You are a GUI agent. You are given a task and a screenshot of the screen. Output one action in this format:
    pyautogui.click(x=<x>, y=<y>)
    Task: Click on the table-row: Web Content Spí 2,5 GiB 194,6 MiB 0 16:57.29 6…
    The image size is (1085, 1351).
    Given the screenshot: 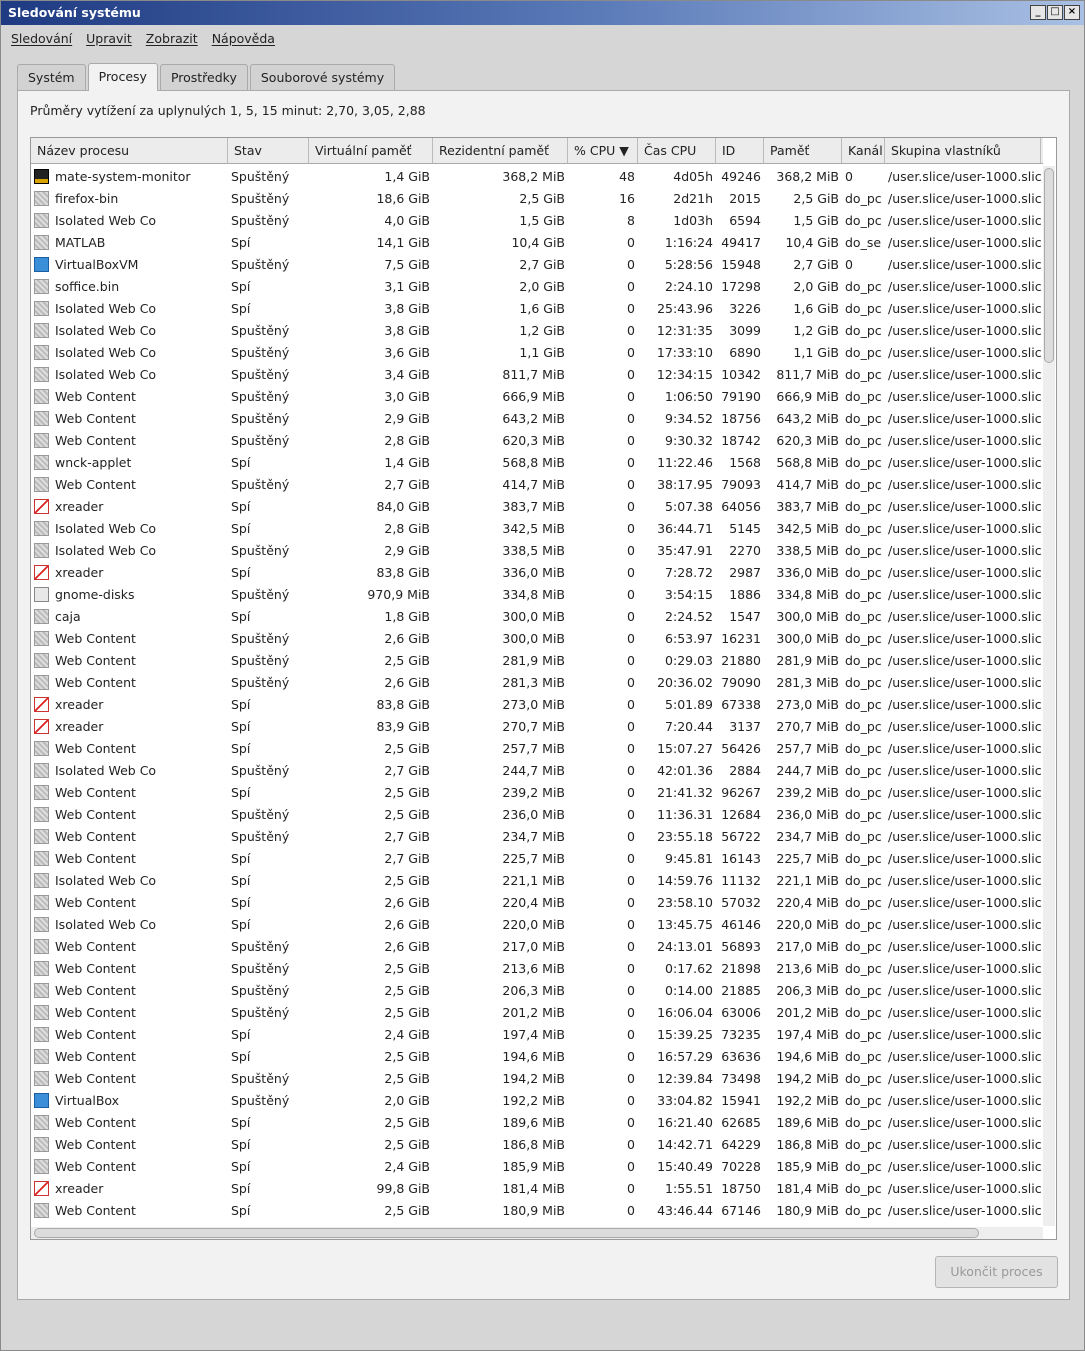 What is the action you would take?
    pyautogui.click(x=536, y=1056)
    